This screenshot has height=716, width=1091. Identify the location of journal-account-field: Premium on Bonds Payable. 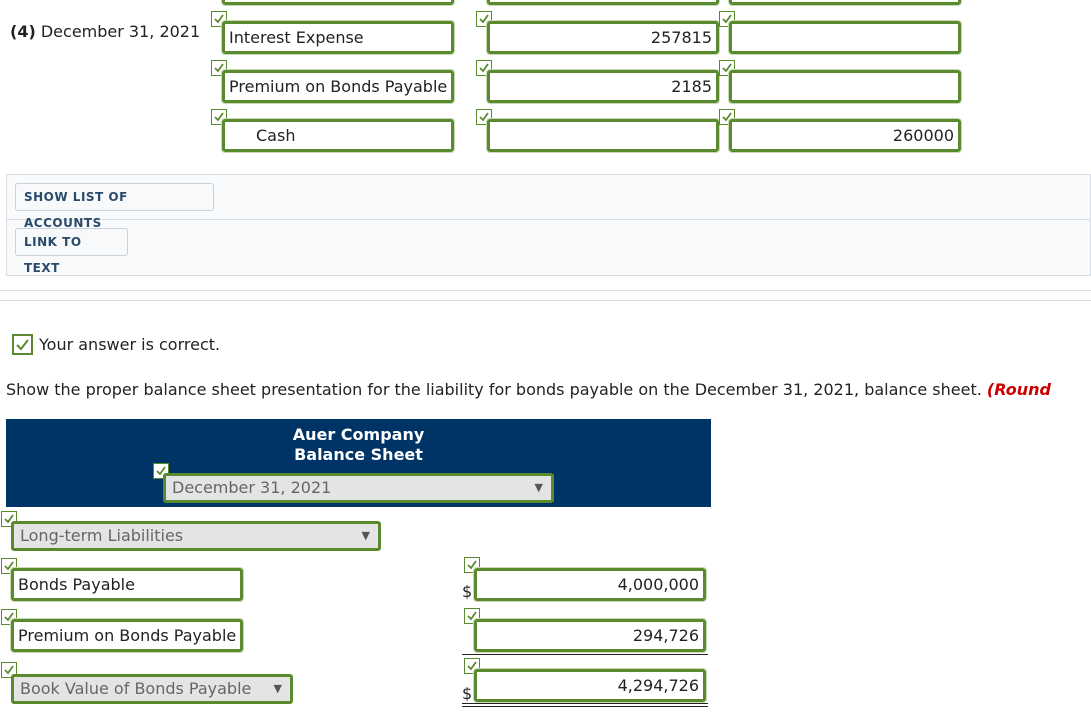
(338, 86).